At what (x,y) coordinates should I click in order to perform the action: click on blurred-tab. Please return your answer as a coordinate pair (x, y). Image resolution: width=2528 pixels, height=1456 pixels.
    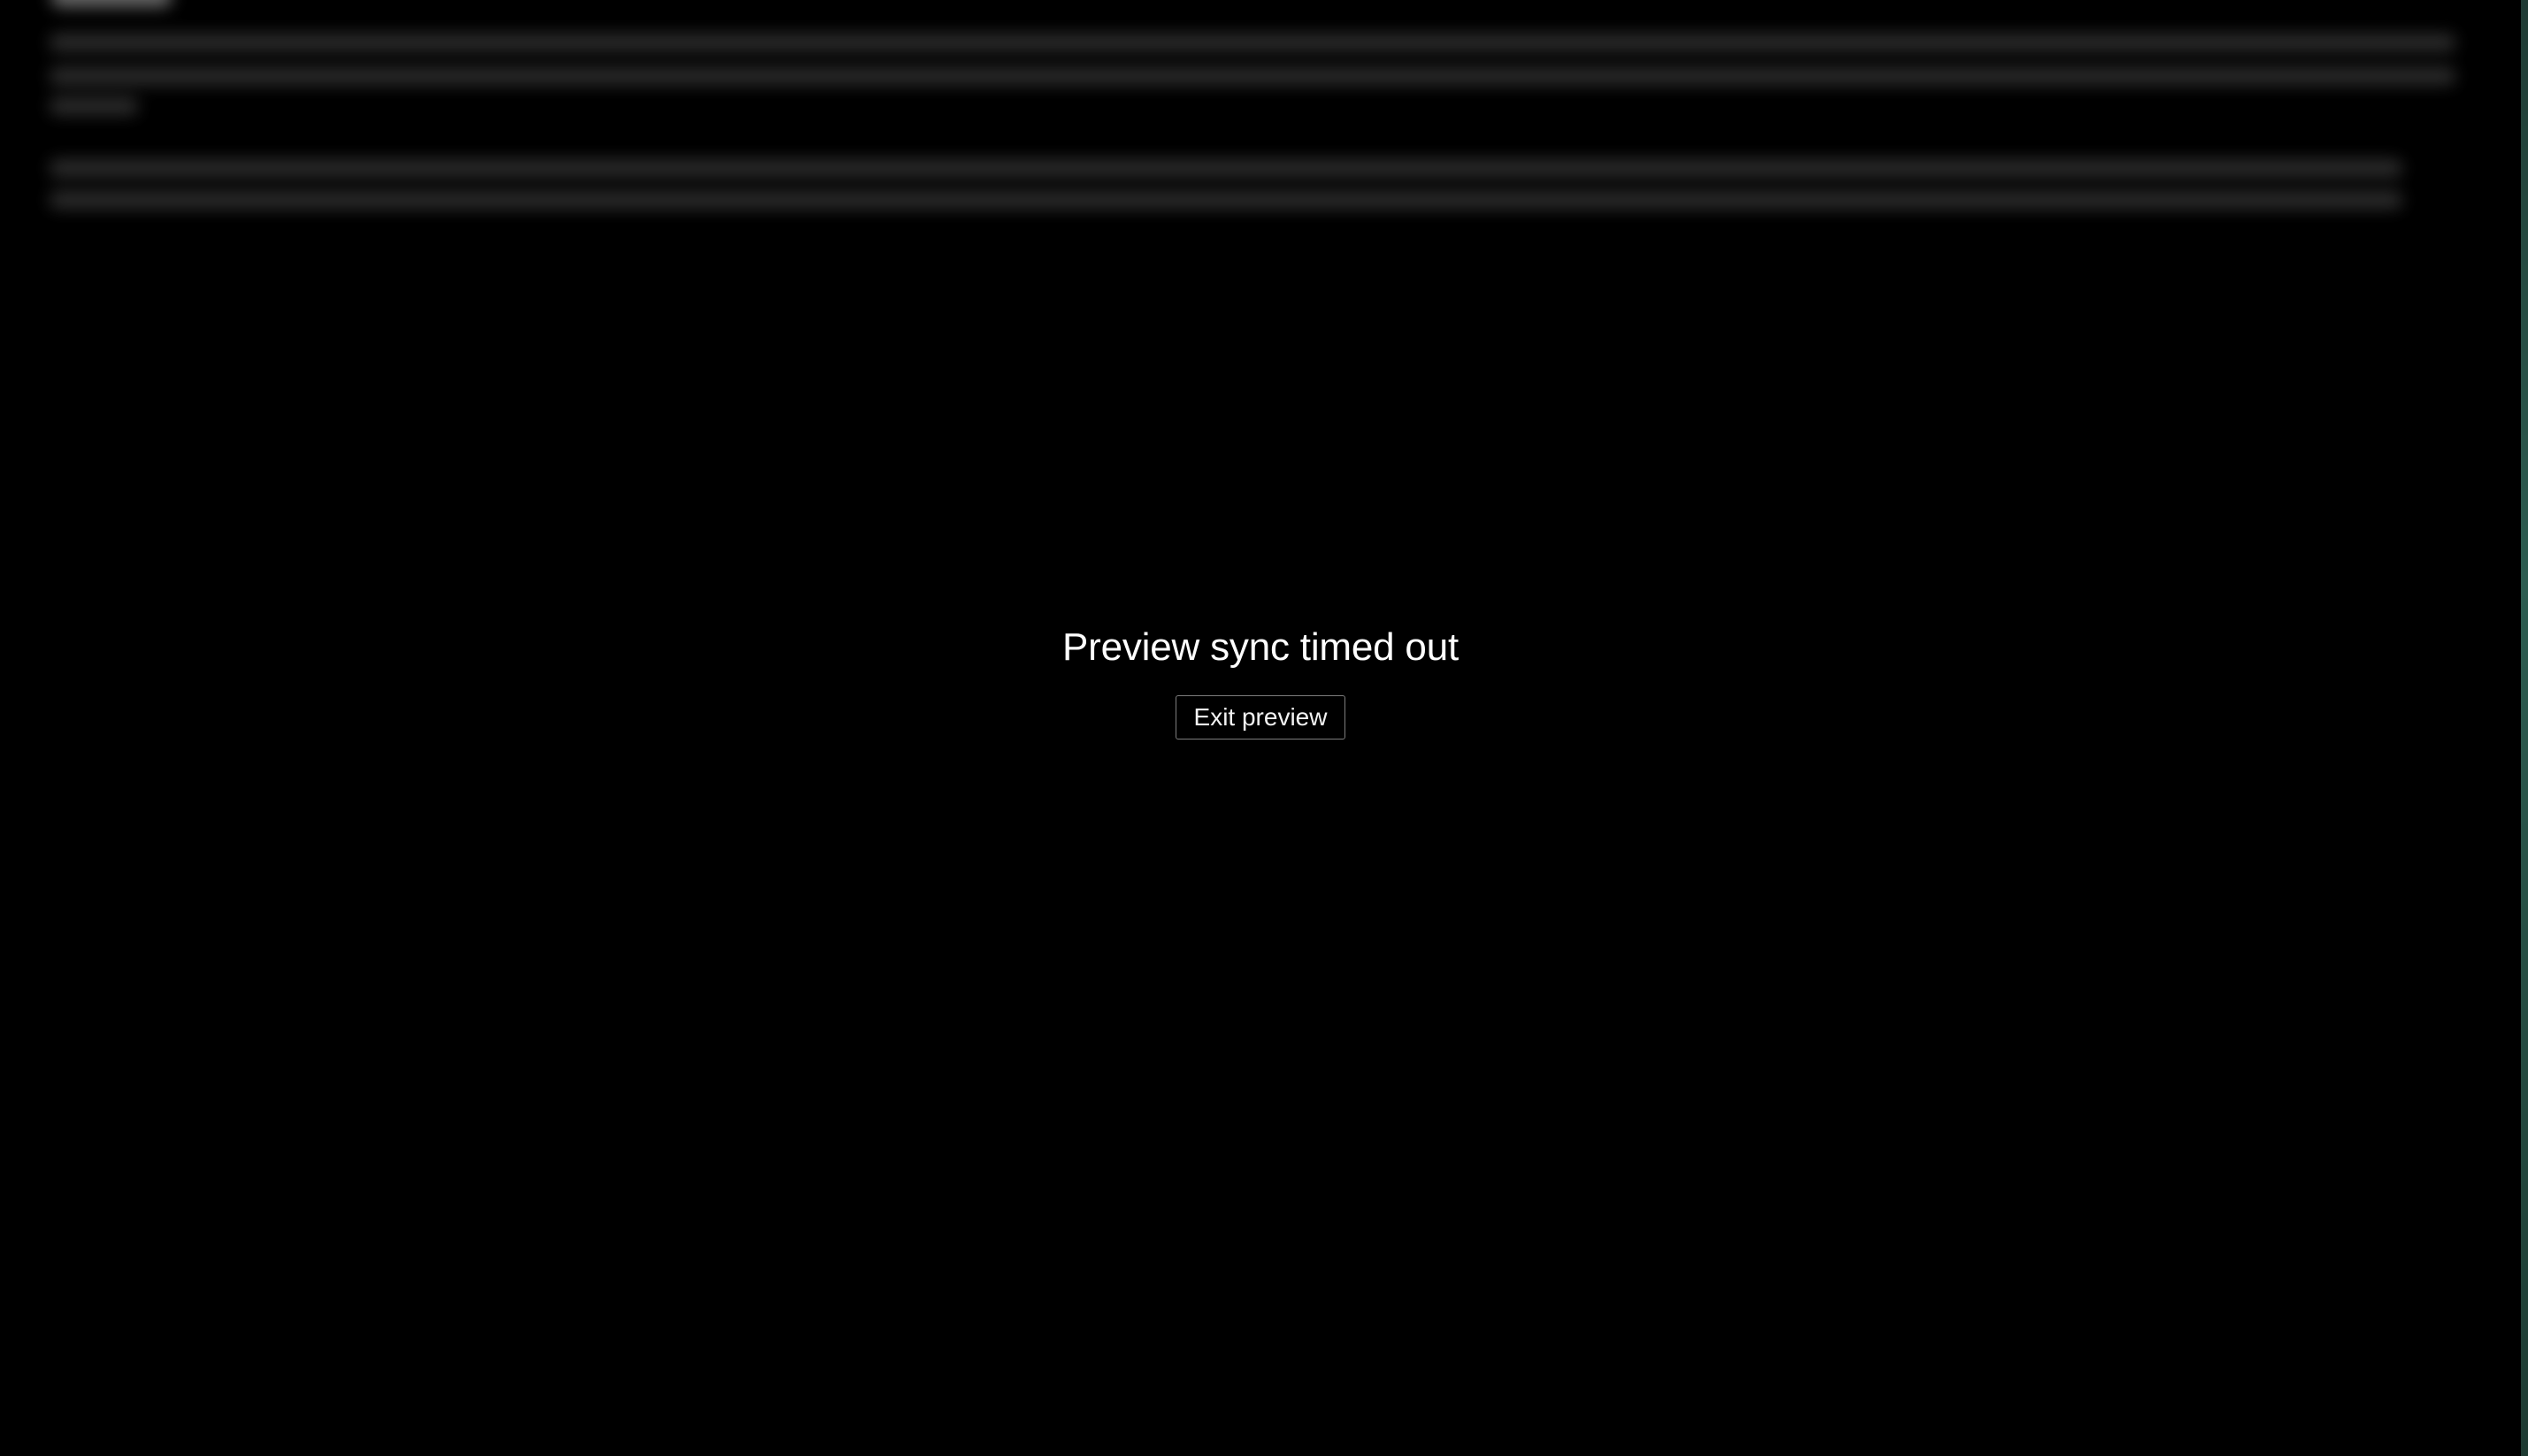
    Looking at the image, I should click on (111, 3).